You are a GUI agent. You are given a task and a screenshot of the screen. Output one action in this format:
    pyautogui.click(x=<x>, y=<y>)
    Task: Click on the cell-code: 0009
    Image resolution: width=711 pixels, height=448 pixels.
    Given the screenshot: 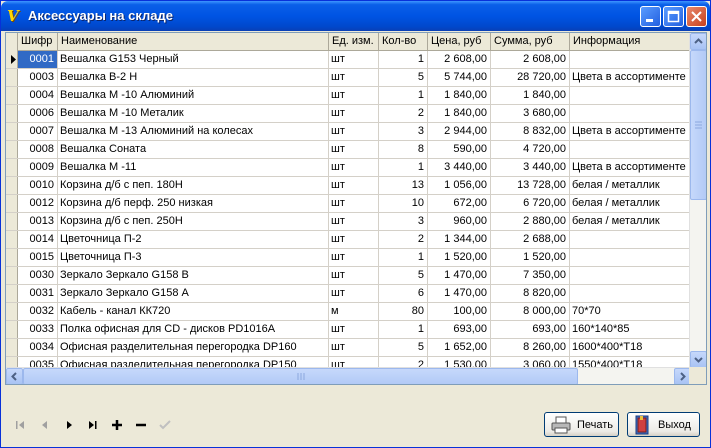 What is the action you would take?
    pyautogui.click(x=38, y=167)
    